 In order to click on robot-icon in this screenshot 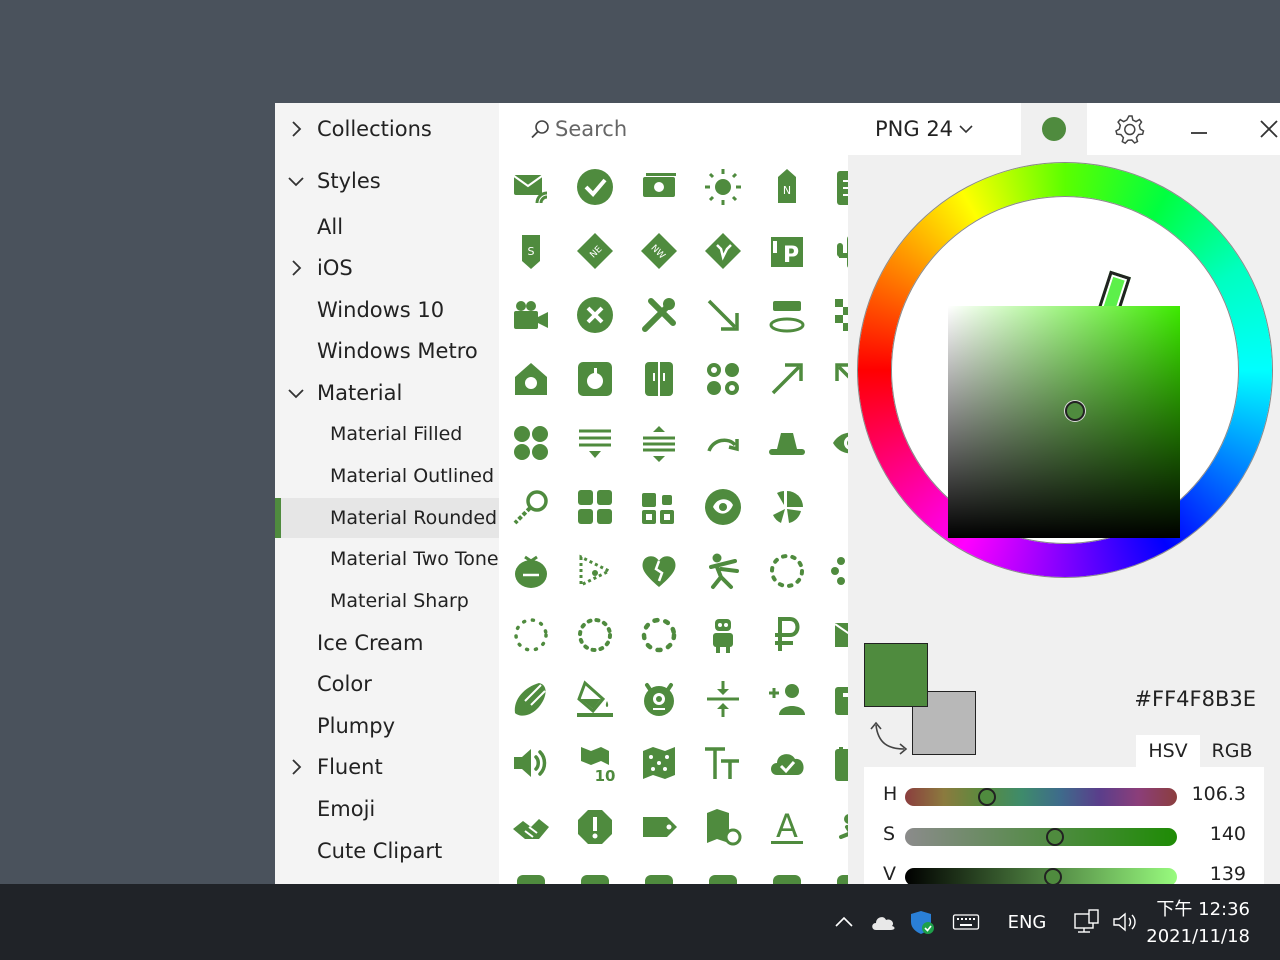, I will do `click(723, 635)`.